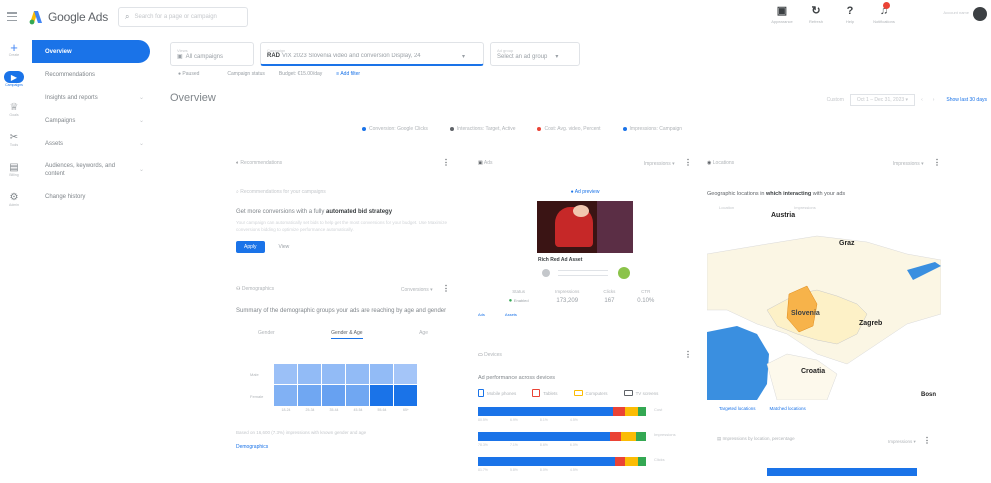 This screenshot has height=483, width=991. I want to click on ad-preview-link: ● Ad preview, so click(585, 192).